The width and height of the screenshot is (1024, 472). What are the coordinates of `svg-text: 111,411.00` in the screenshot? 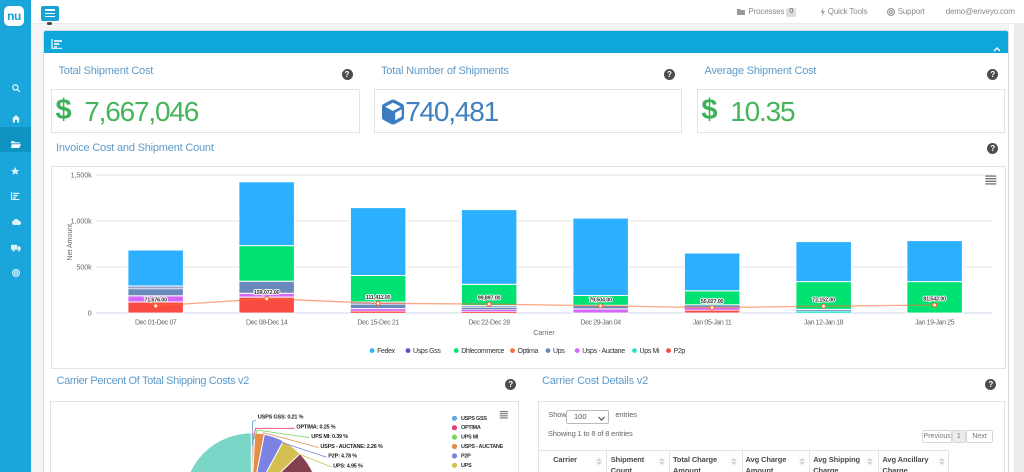 It's located at (377, 298).